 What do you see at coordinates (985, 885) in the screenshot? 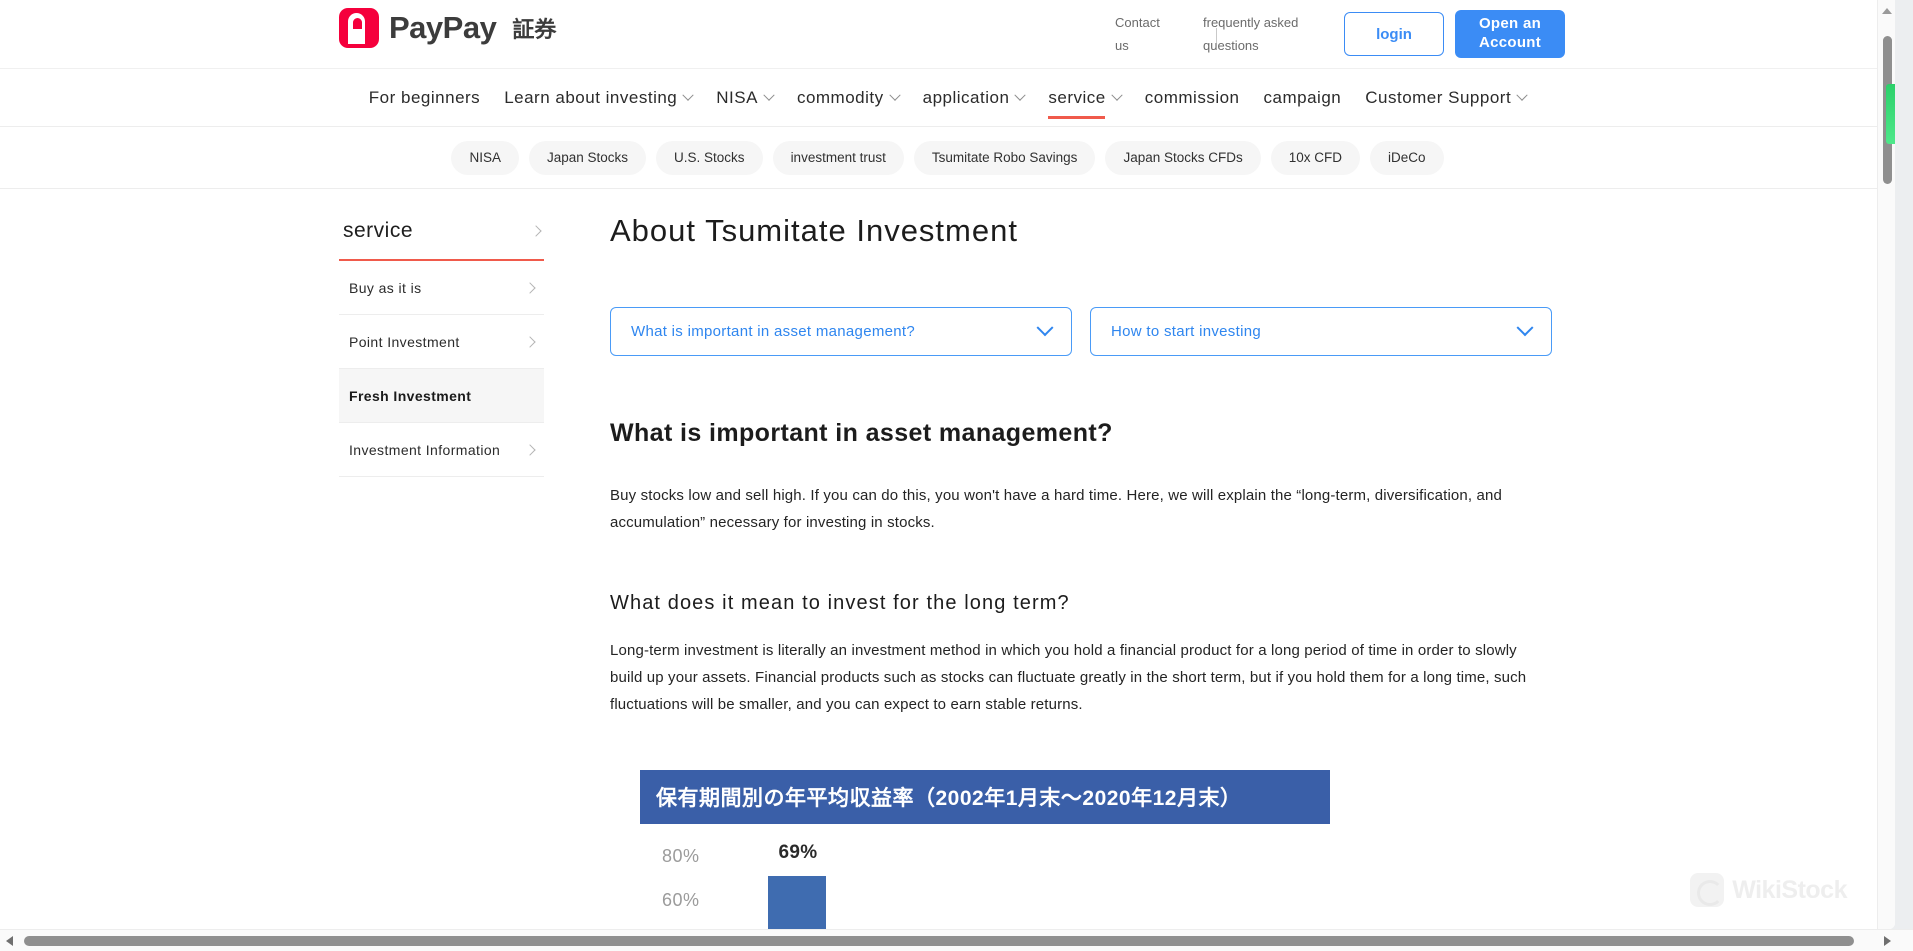
I see `bar-chart: 80% 60% 69%` at bounding box center [985, 885].